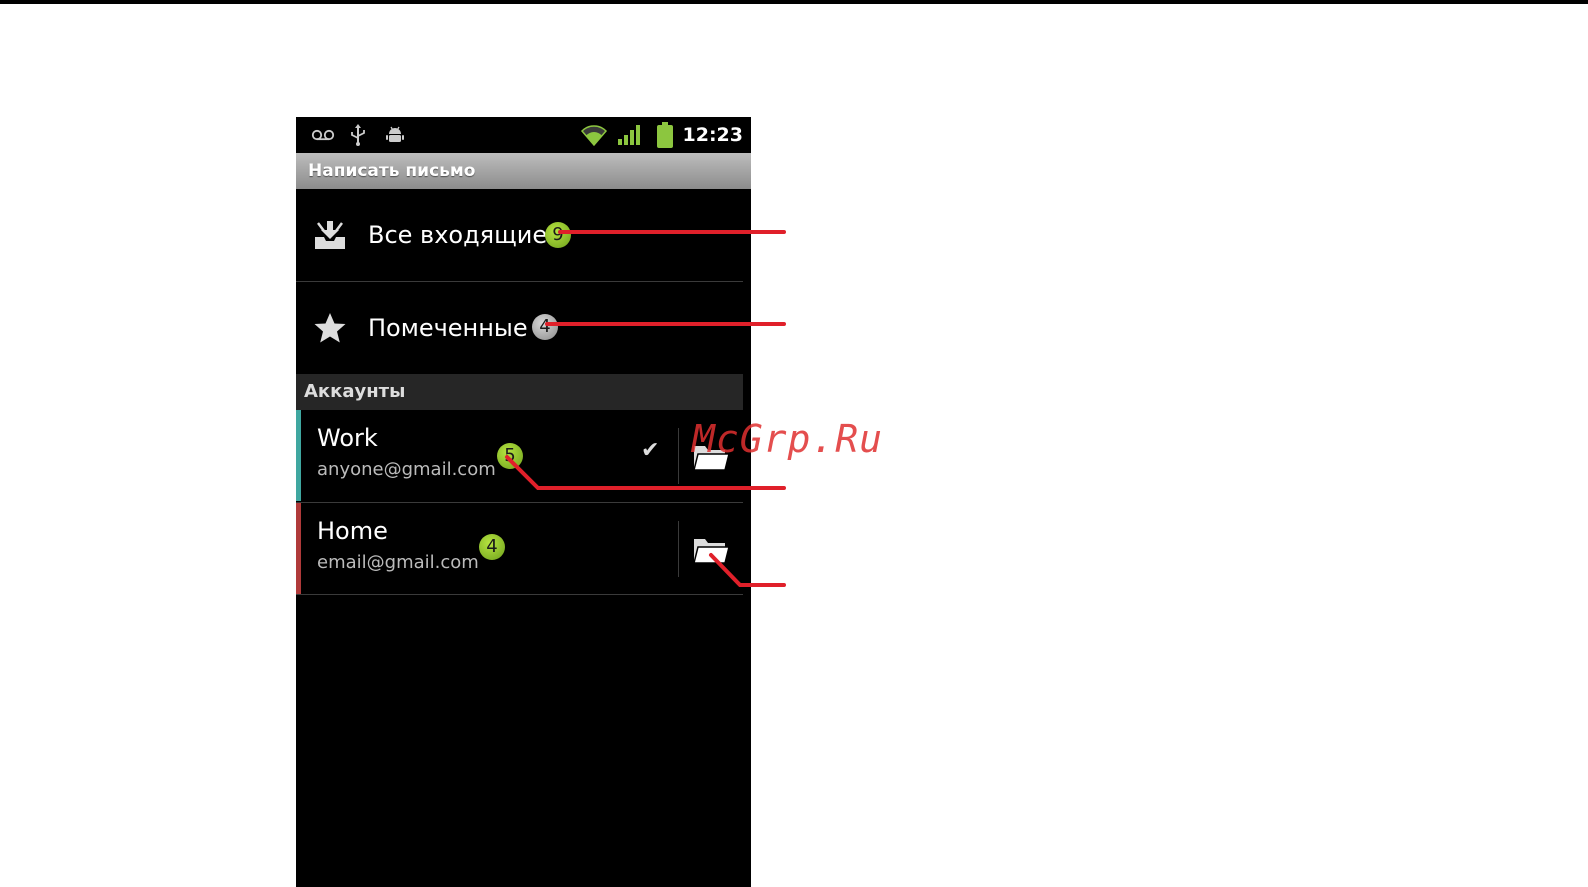  What do you see at coordinates (523, 135) in the screenshot?
I see `status-bar: 12:23` at bounding box center [523, 135].